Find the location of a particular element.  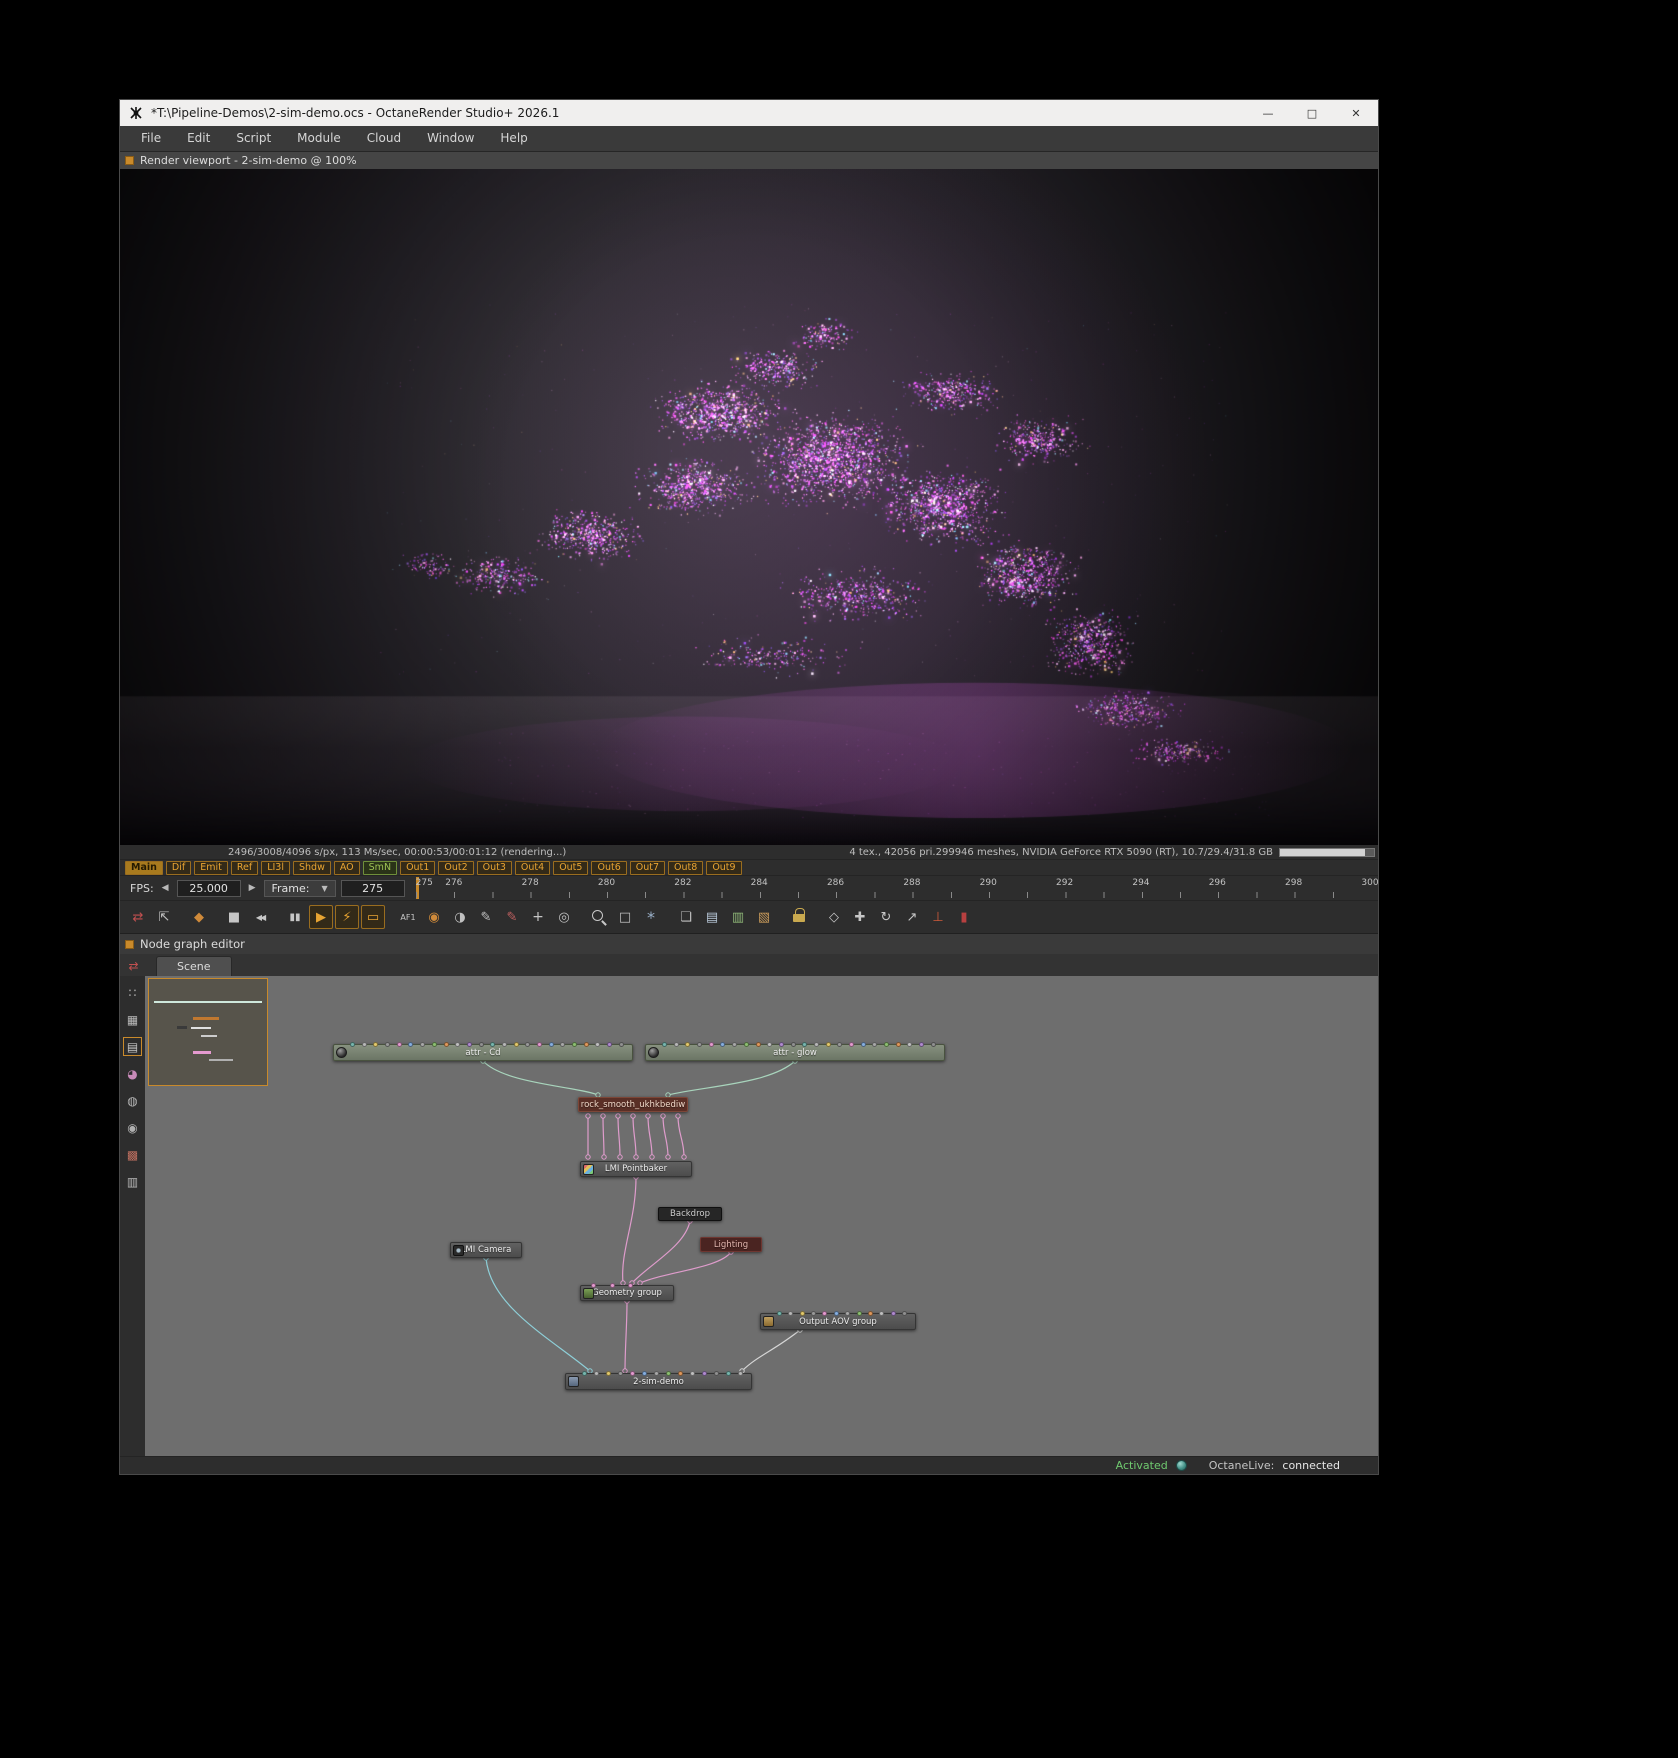

zoom-tool-button is located at coordinates (599, 917).